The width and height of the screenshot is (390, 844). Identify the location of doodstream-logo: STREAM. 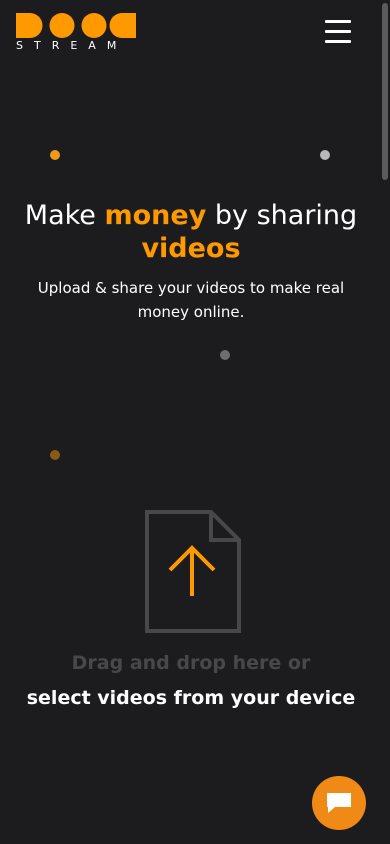
(76, 33).